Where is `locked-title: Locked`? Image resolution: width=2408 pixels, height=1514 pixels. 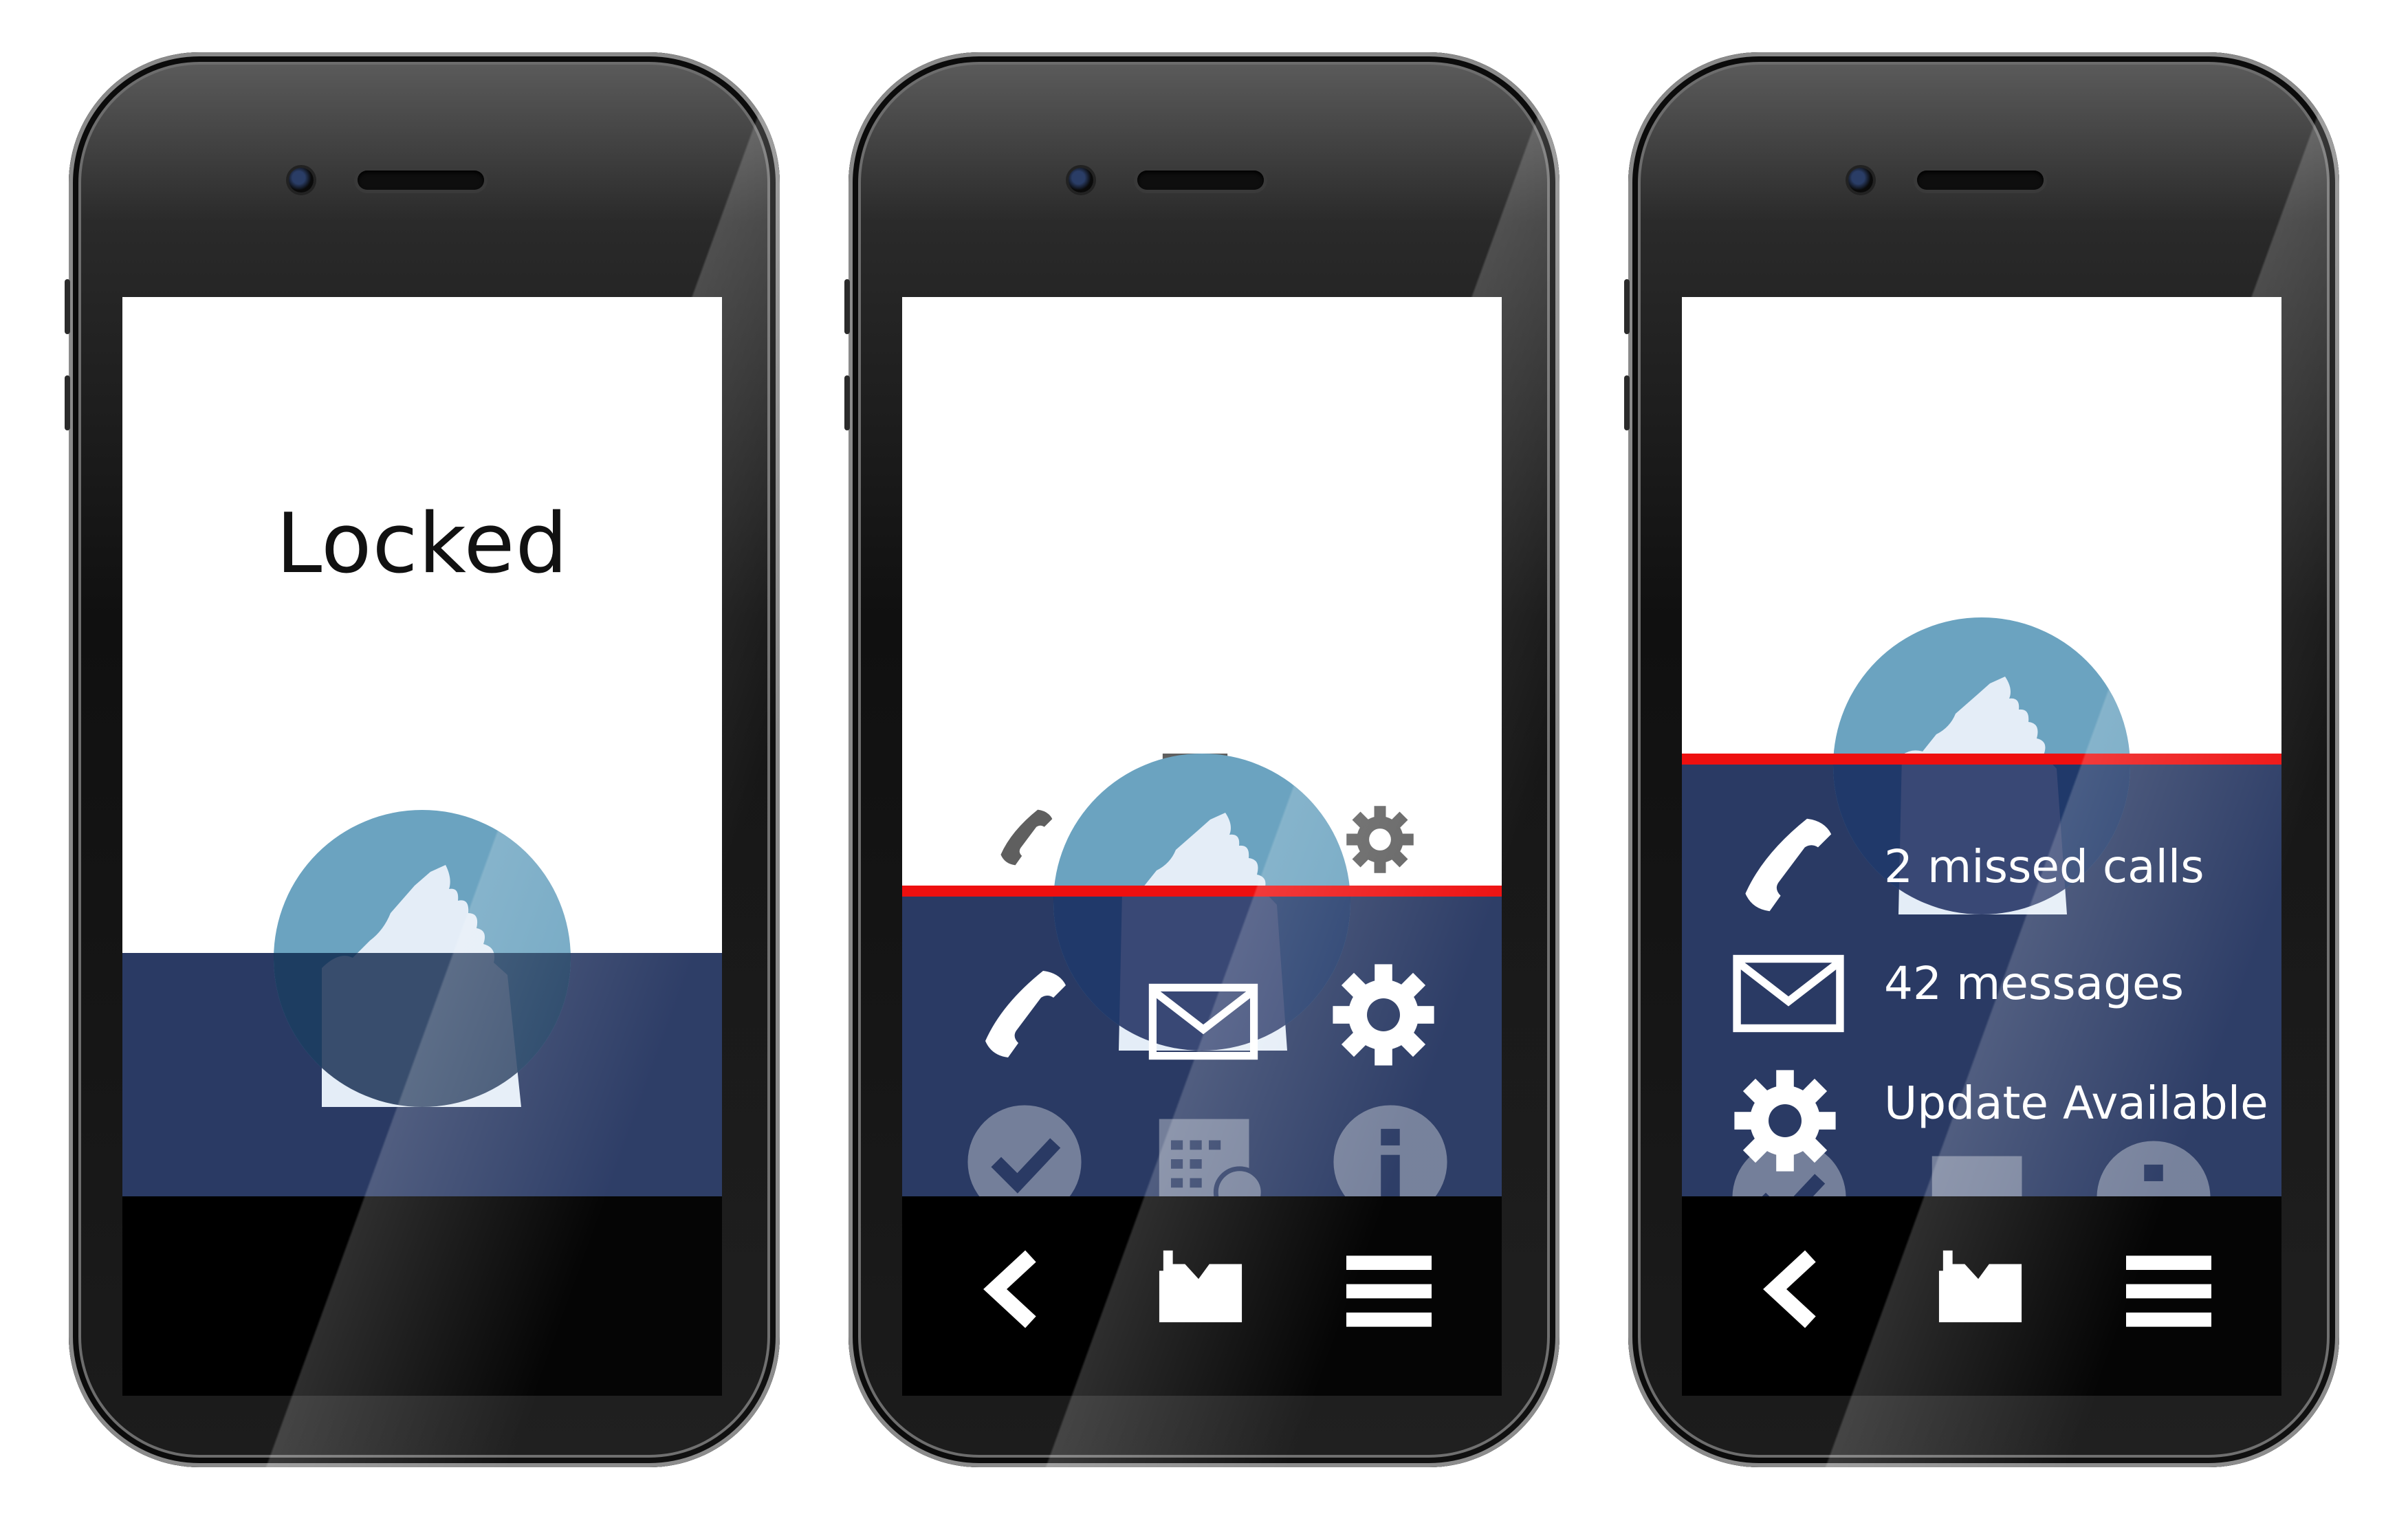 locked-title: Locked is located at coordinates (422, 544).